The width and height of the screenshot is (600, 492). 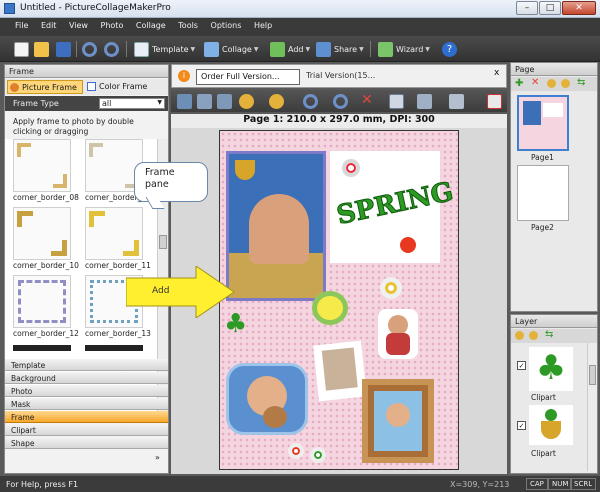 What do you see at coordinates (494, 101) in the screenshot?
I see `close-canvas-icon` at bounding box center [494, 101].